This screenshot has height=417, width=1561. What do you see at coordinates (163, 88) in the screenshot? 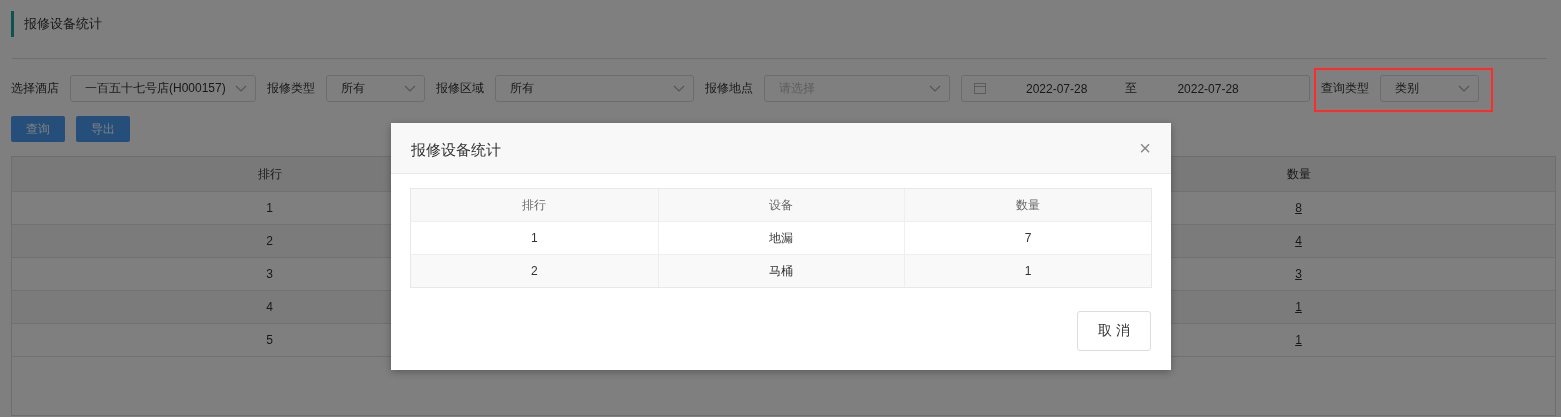
I see `select-field: 一百五十七号店(H000157)` at bounding box center [163, 88].